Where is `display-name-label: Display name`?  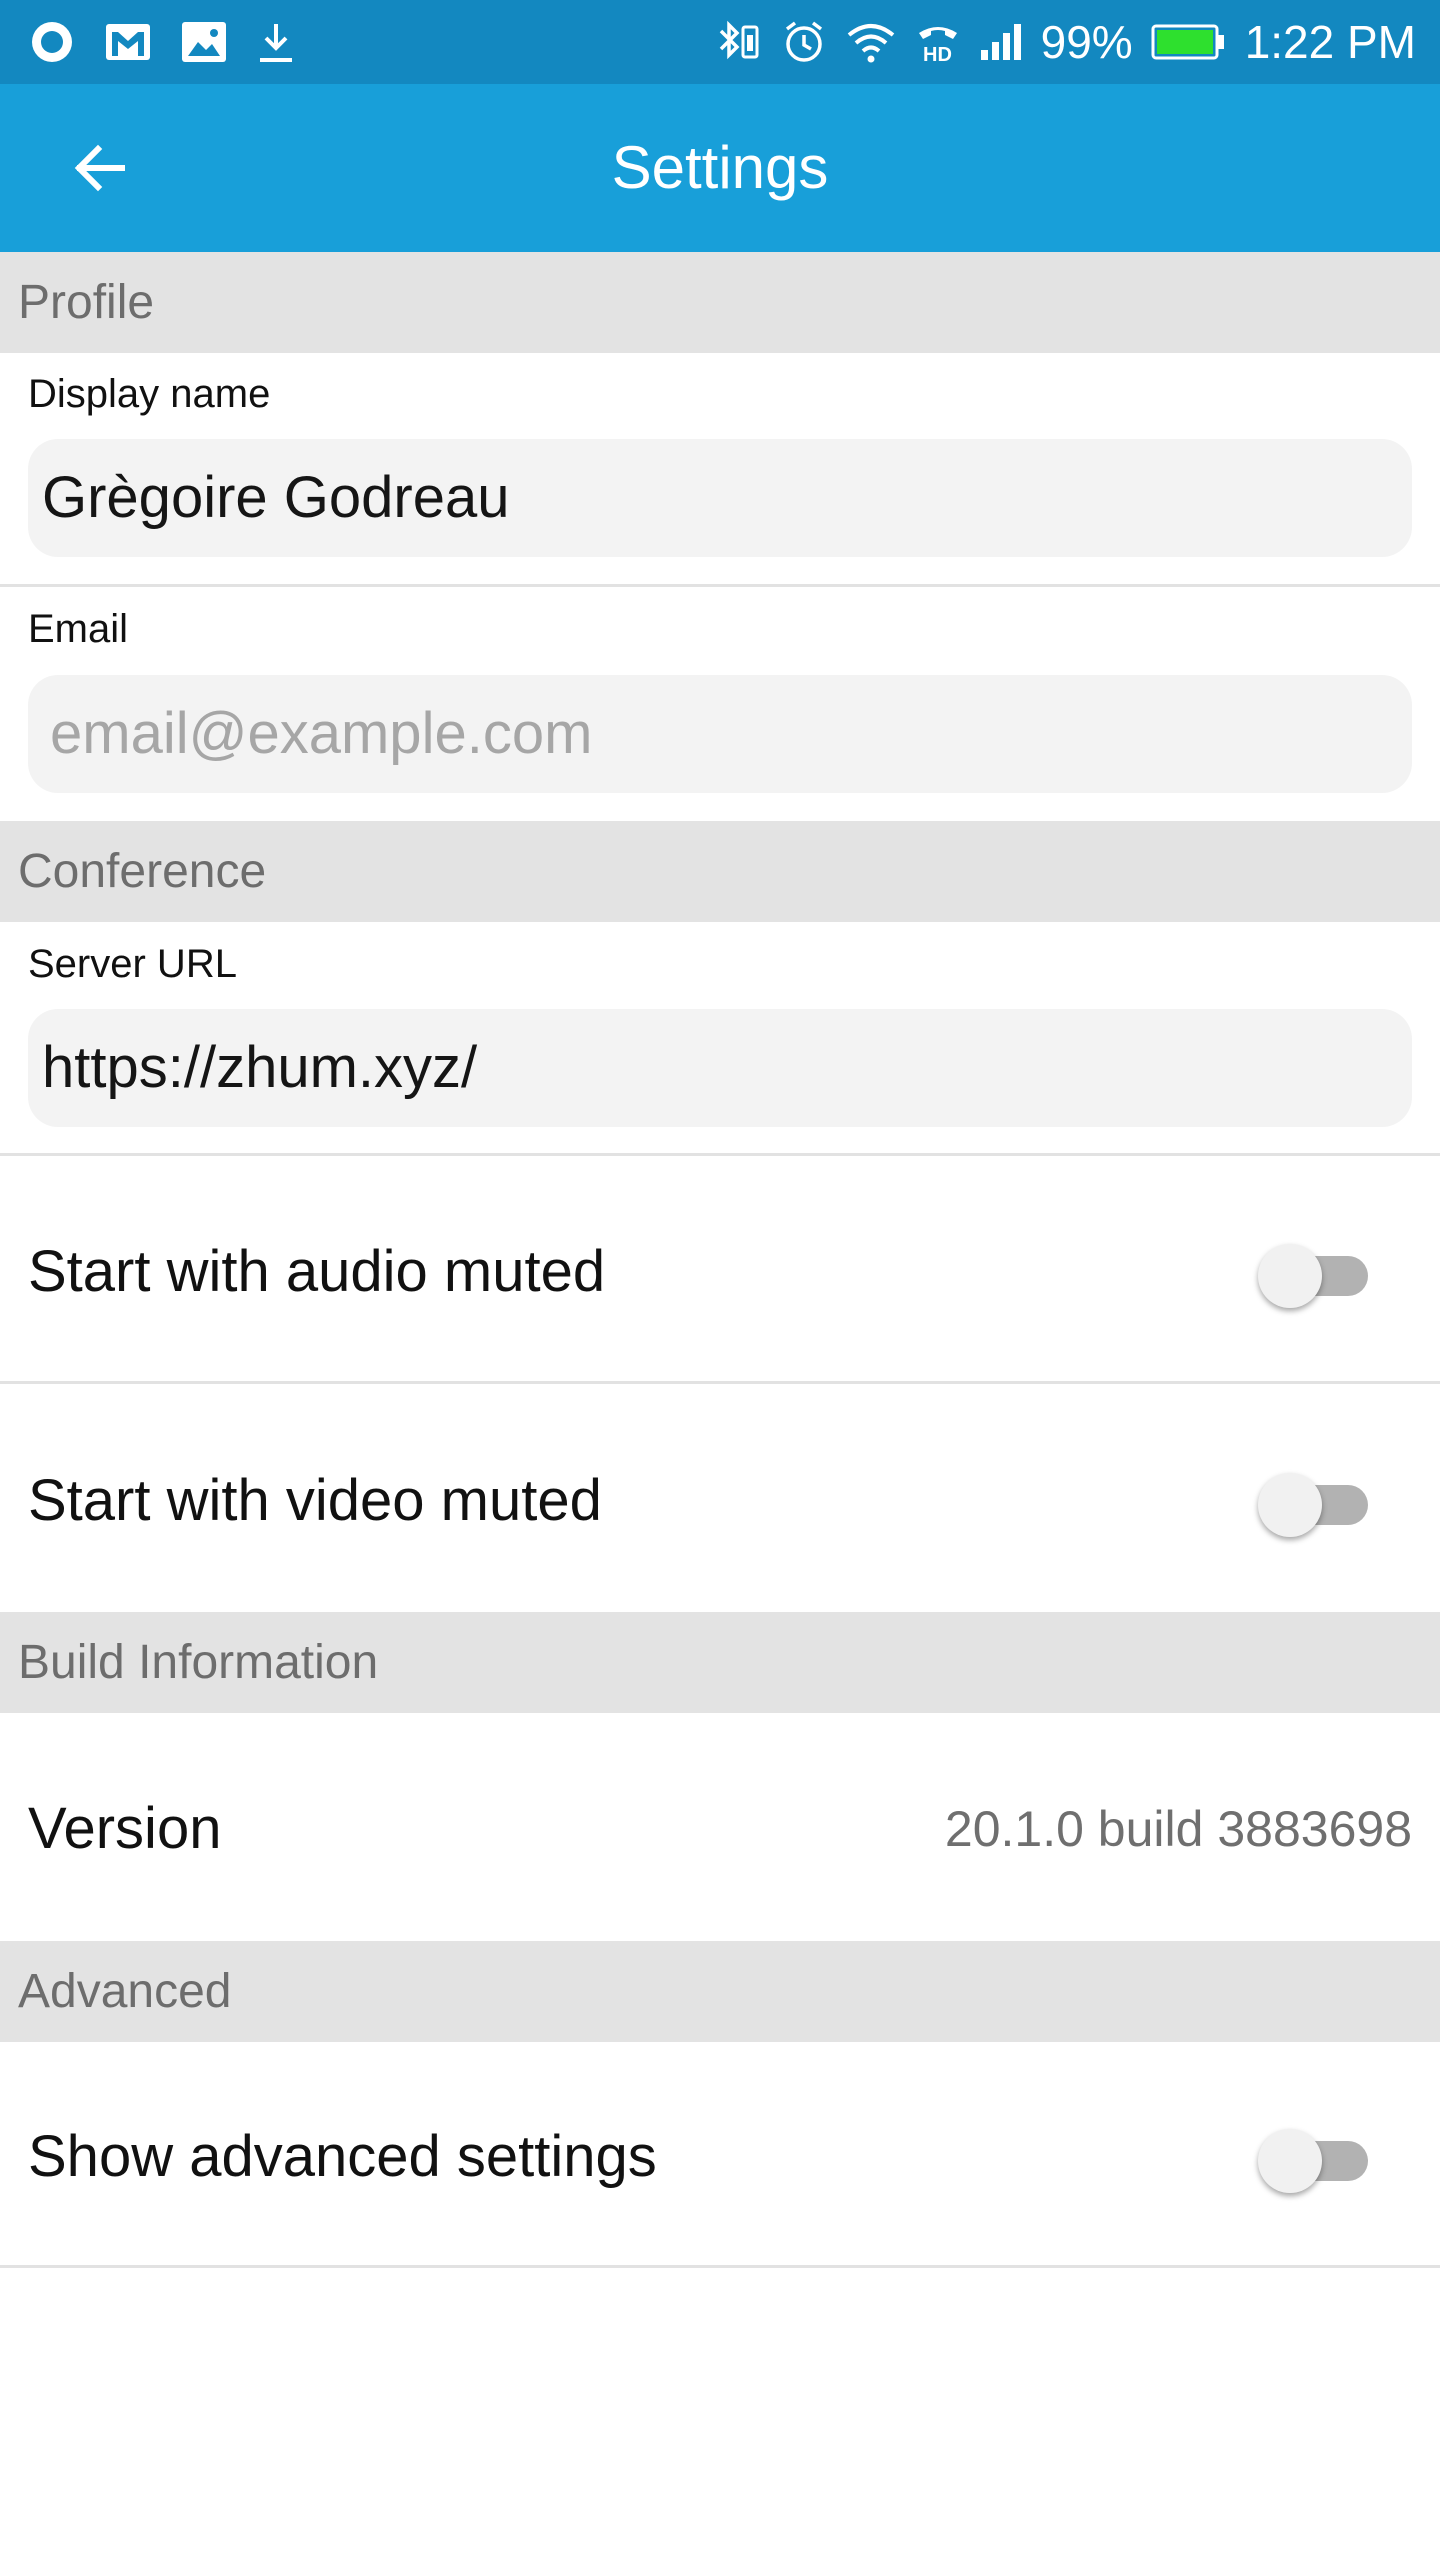
display-name-label: Display name is located at coordinates (149, 394).